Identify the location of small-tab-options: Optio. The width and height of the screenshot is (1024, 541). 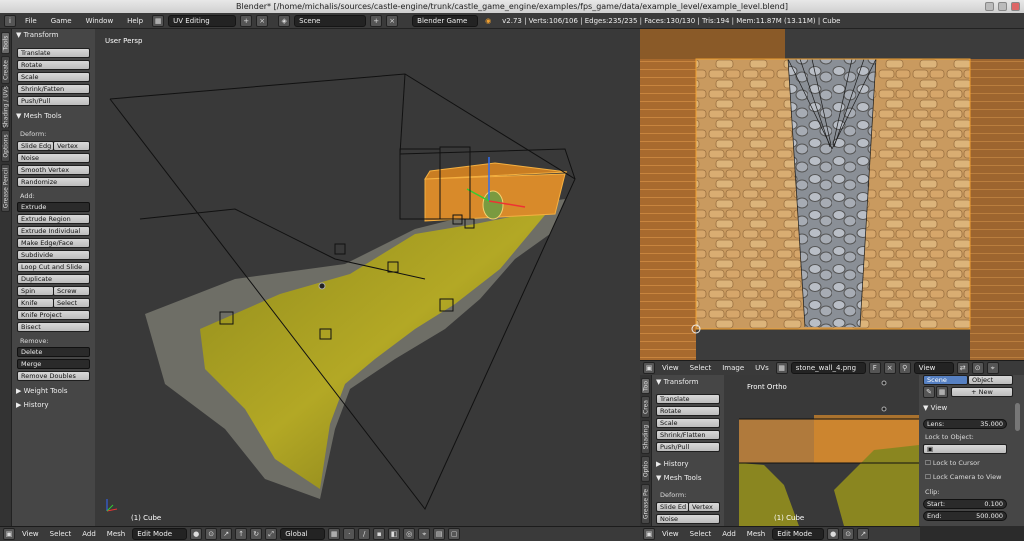
(645, 469).